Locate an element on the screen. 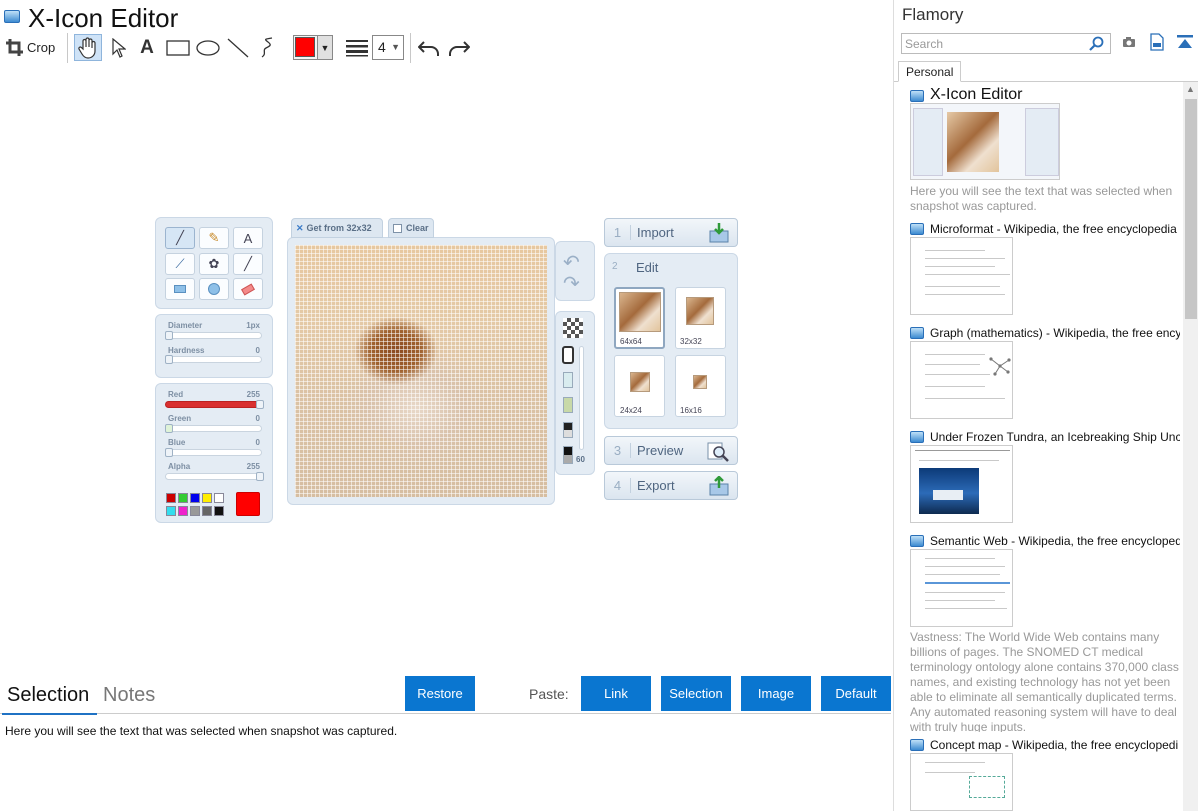 The width and height of the screenshot is (1198, 811). hand-tool-button is located at coordinates (88, 47).